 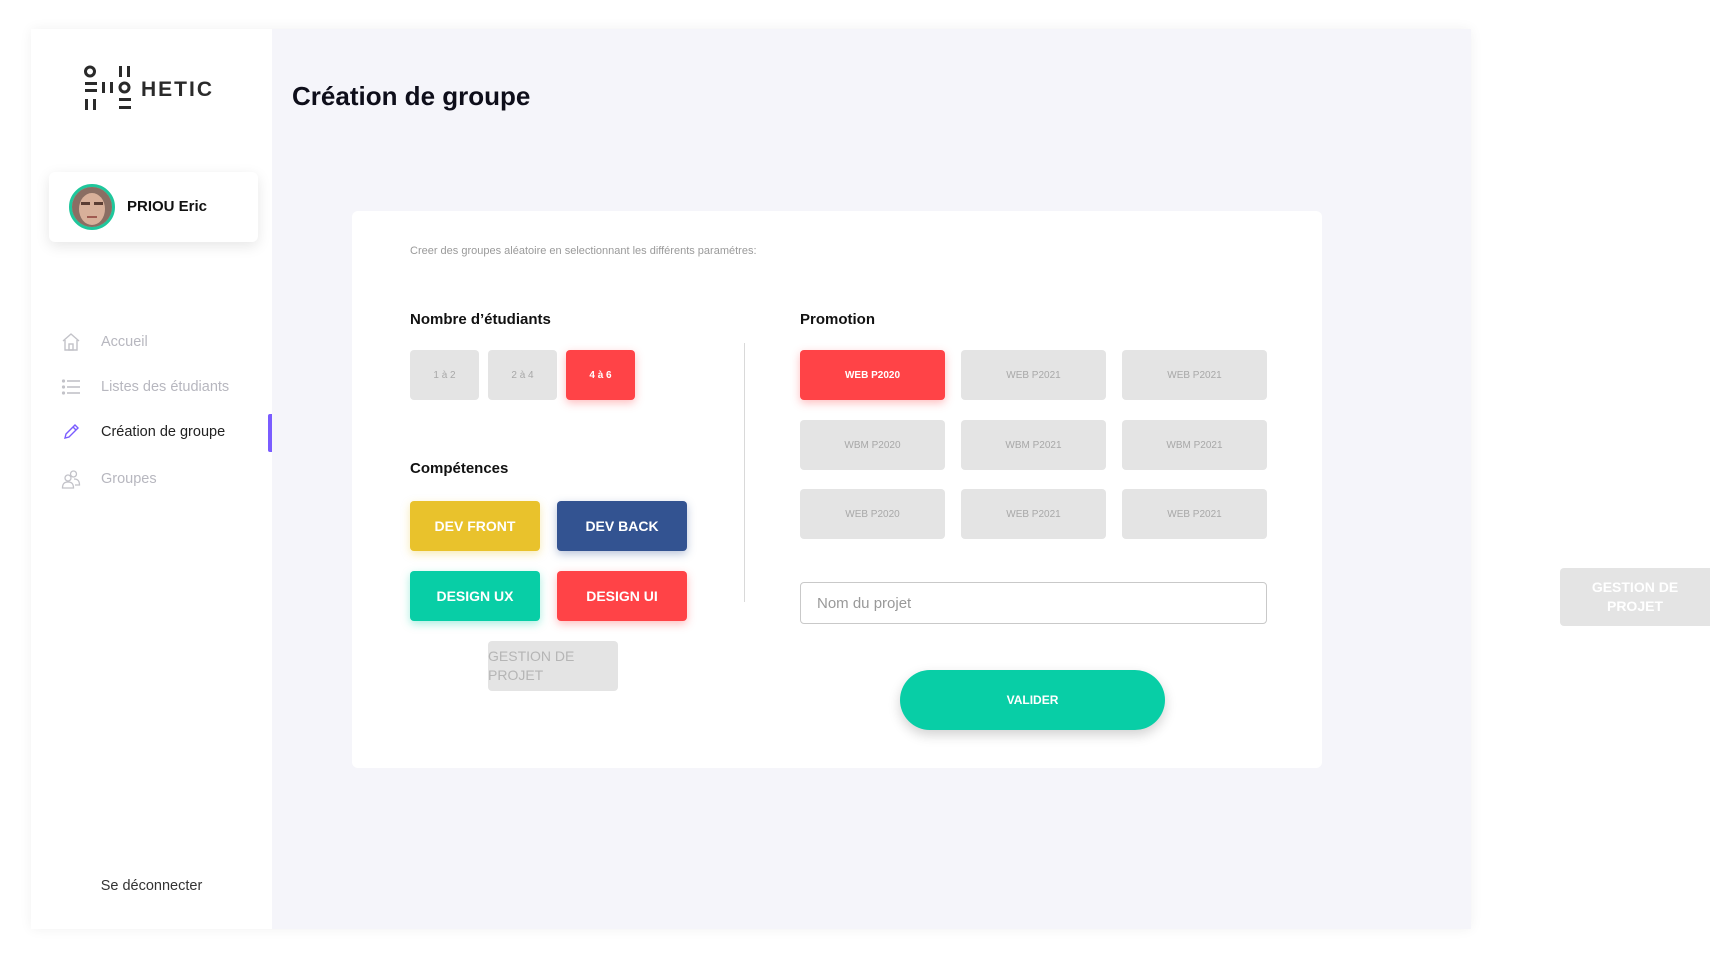 What do you see at coordinates (1635, 597) in the screenshot?
I see `floating-project-management-chip: GESTION DE PROJET` at bounding box center [1635, 597].